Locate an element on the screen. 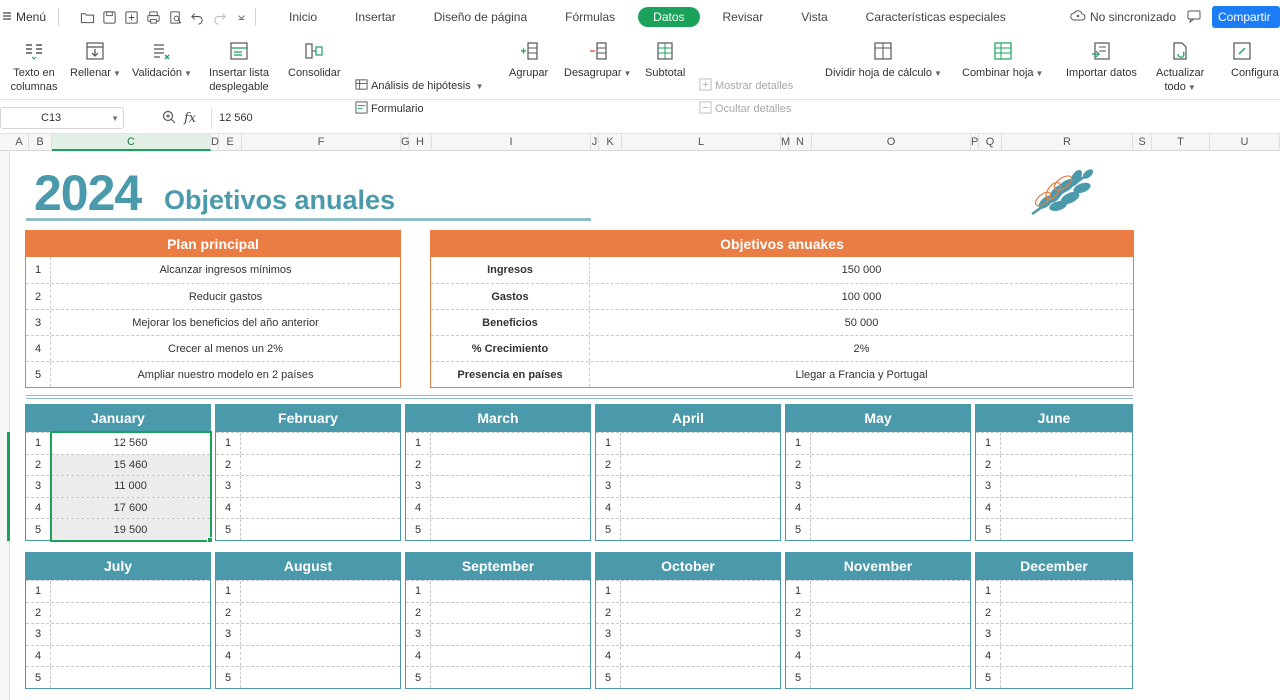  column-header-k: K is located at coordinates (610, 142).